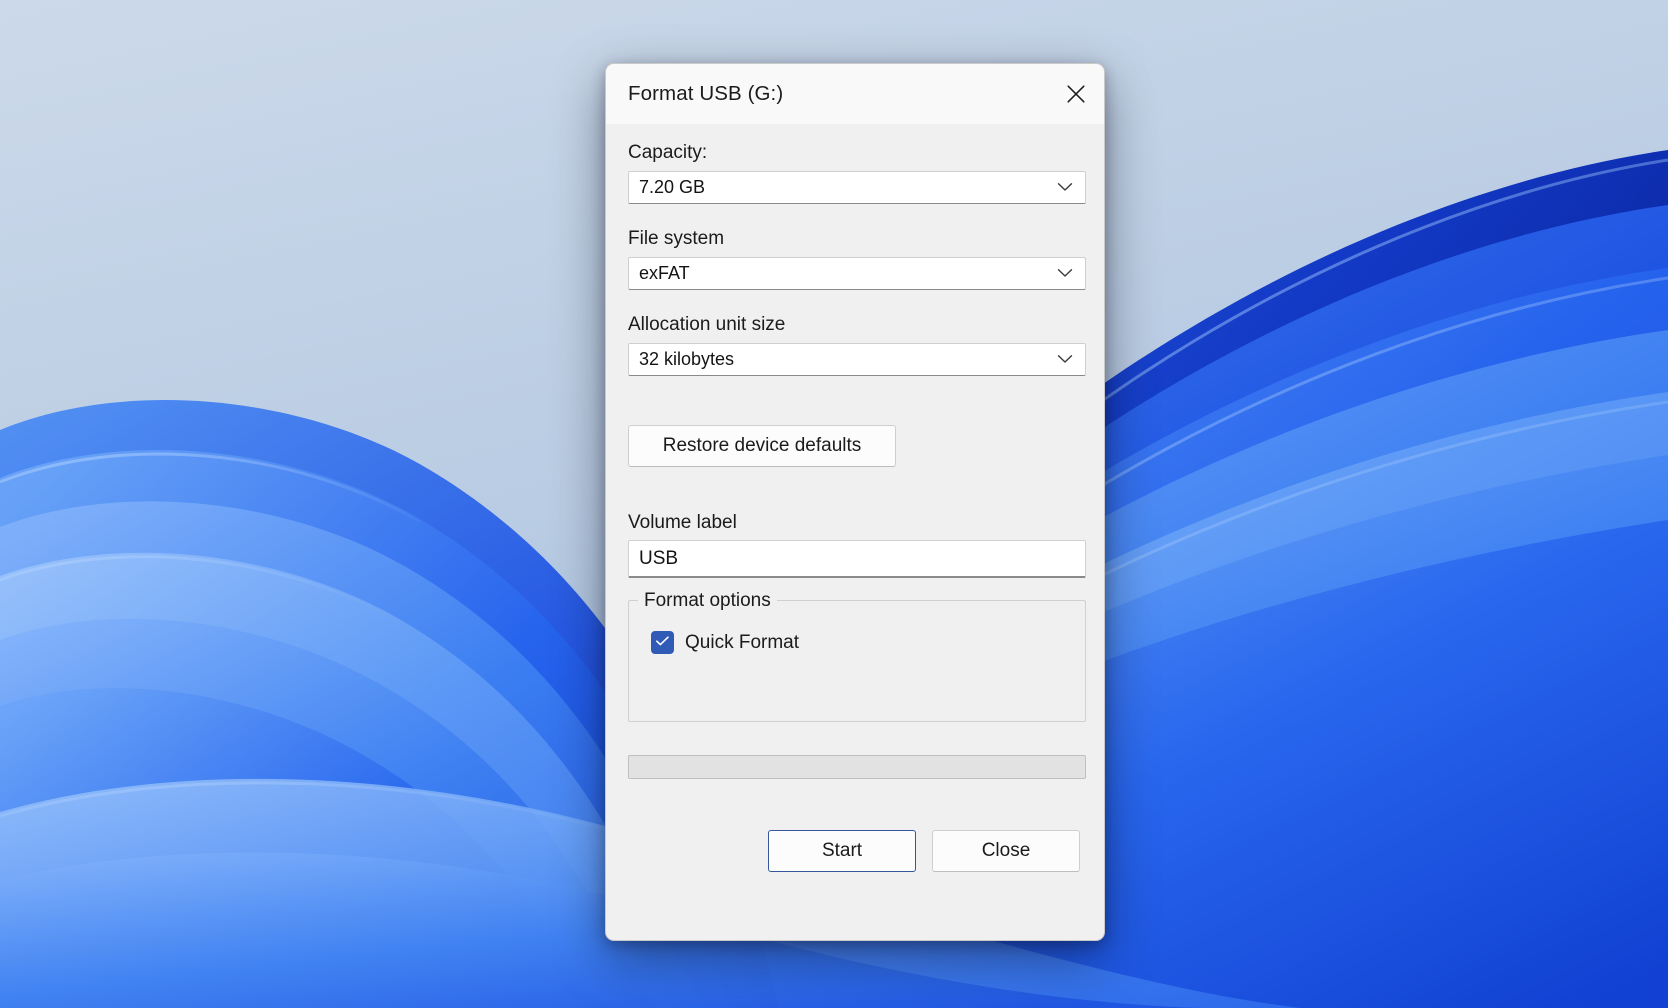  What do you see at coordinates (672, 186) in the screenshot?
I see `capacity-value: 7.20 GB` at bounding box center [672, 186].